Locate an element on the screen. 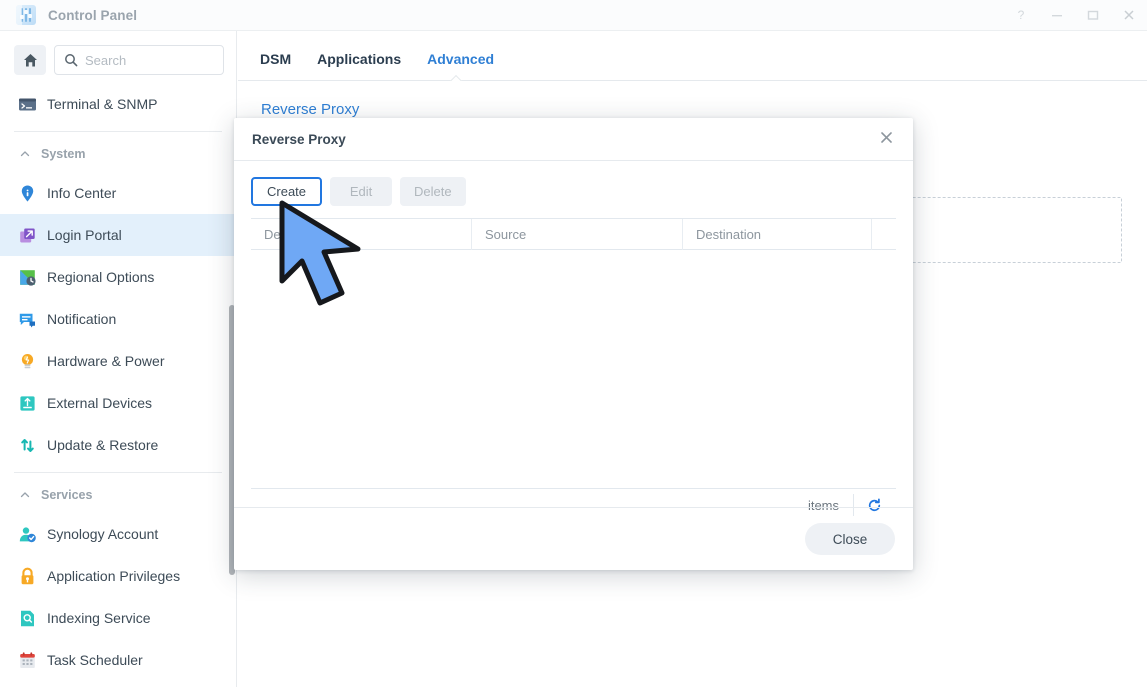 The height and width of the screenshot is (687, 1147). sidebar-group-label: System is located at coordinates (63, 154).